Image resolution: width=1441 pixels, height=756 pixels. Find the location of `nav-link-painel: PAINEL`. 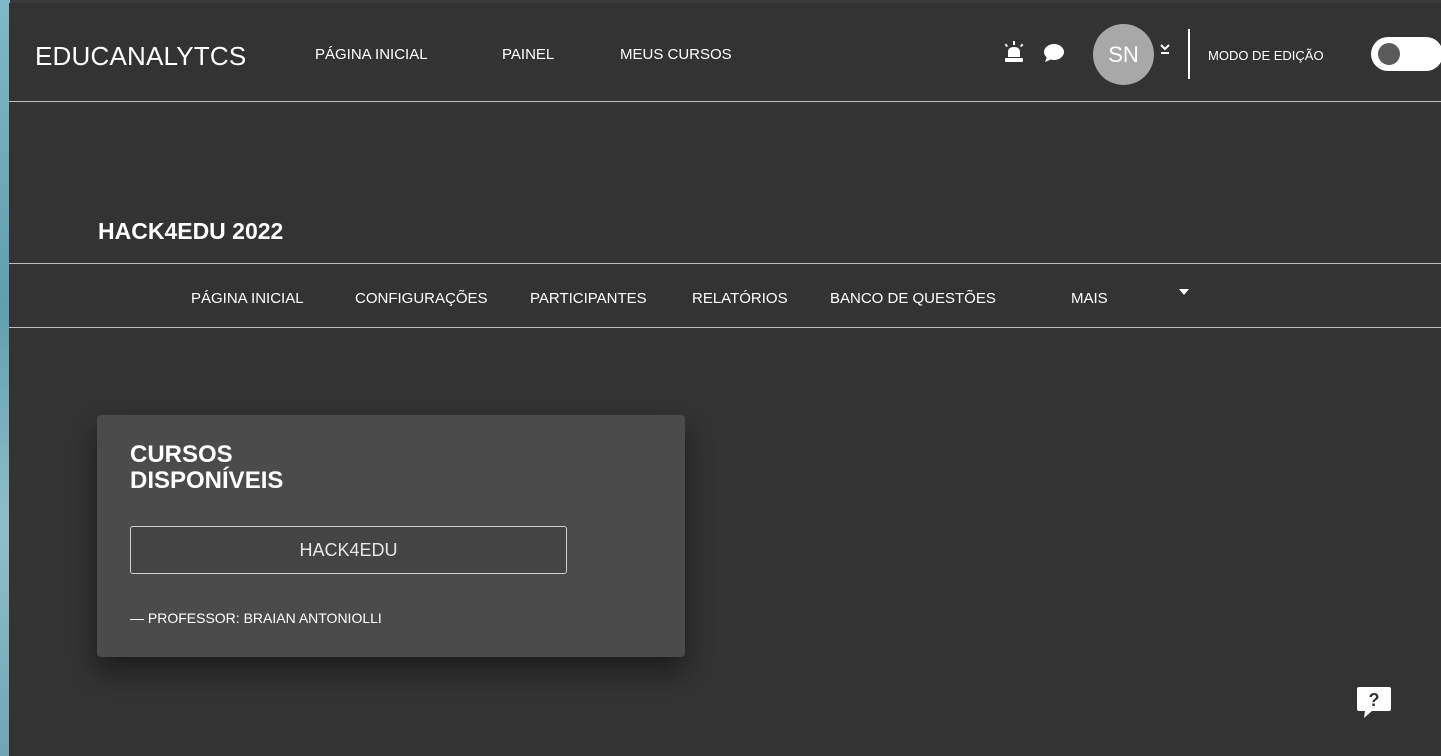

nav-link-painel: PAINEL is located at coordinates (528, 54).